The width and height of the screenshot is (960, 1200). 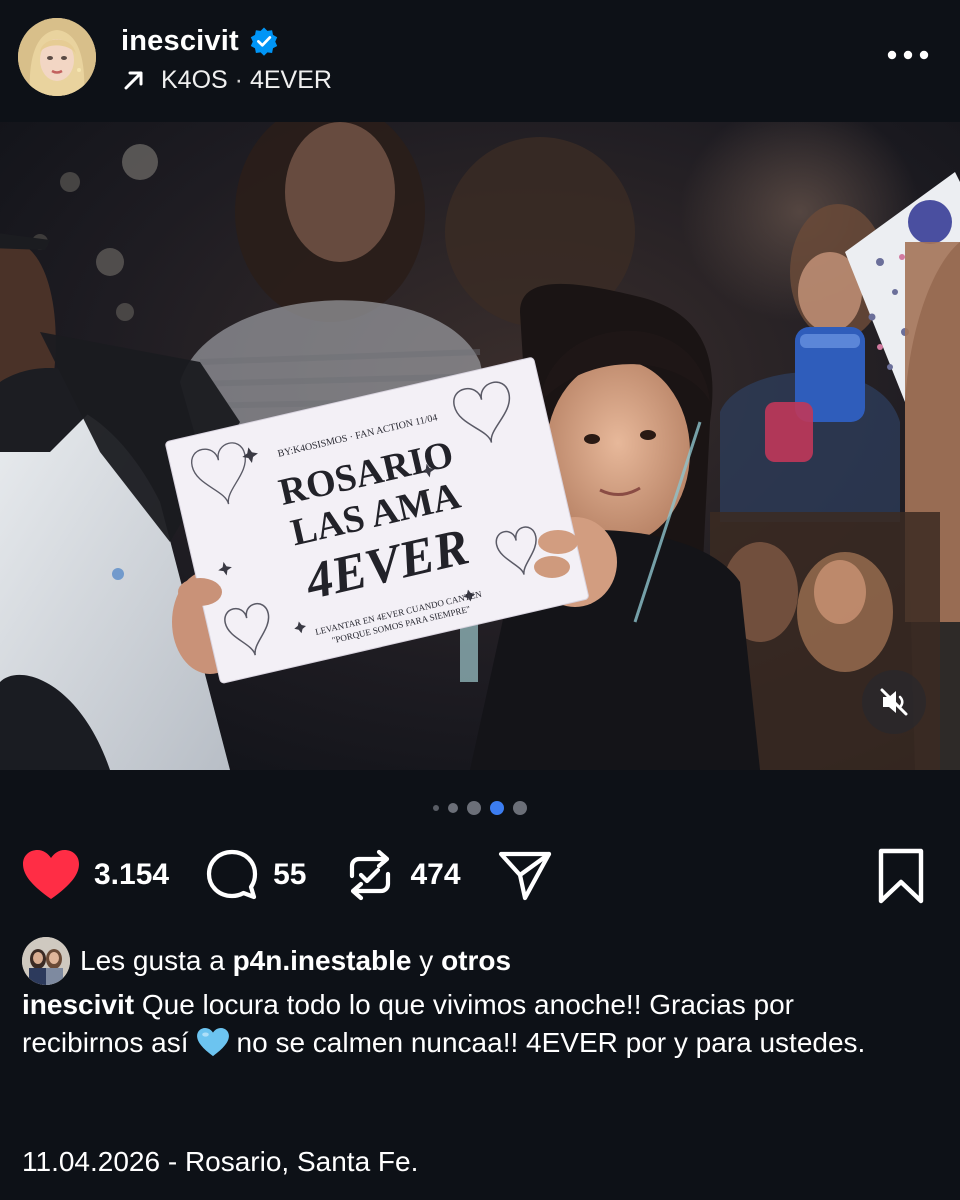 I want to click on verified-badge-icon, so click(x=264, y=41).